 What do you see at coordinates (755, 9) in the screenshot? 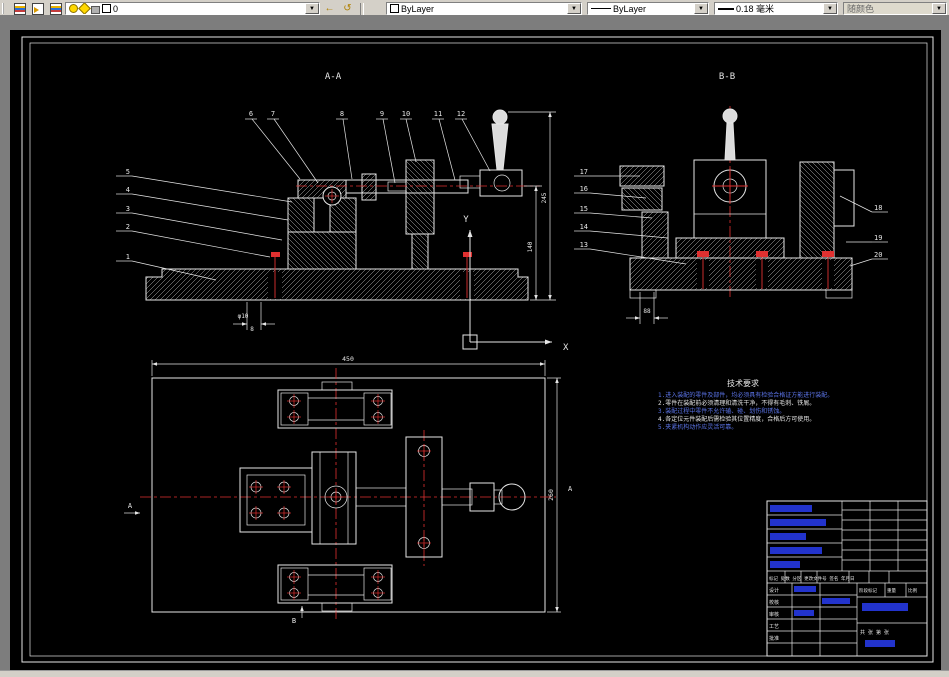
I see `lineweight-value: 0.18 毫米` at bounding box center [755, 9].